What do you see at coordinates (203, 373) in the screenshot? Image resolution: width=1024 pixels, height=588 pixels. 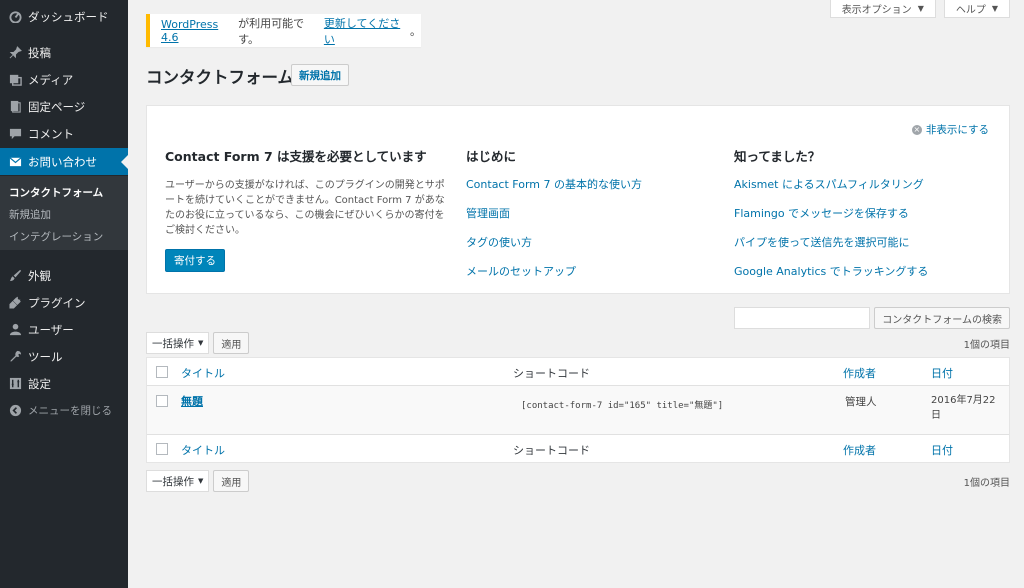 I see `column-title: タイトル` at bounding box center [203, 373].